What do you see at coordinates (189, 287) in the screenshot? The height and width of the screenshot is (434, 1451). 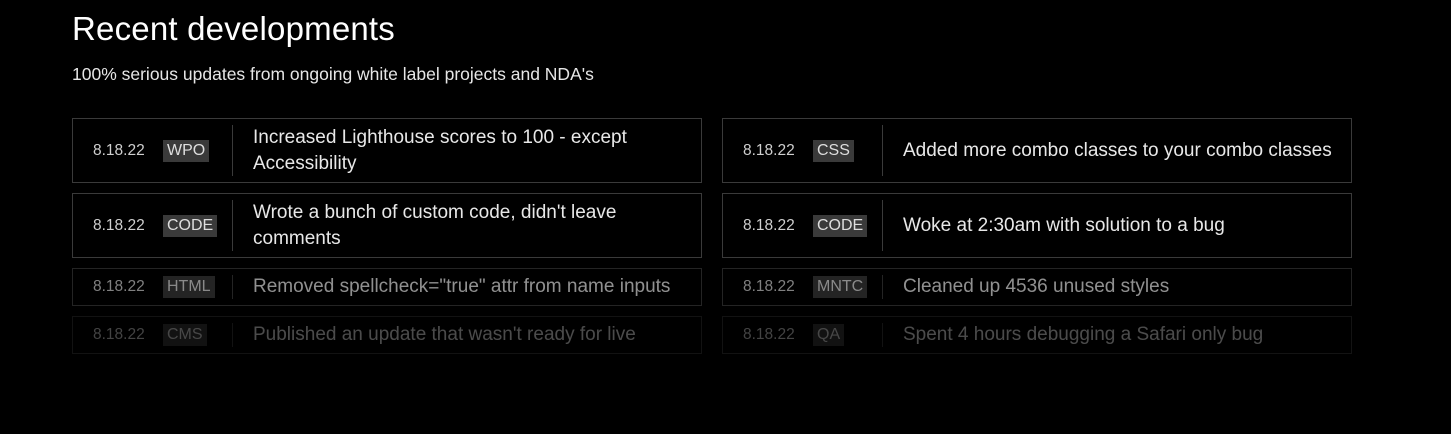 I see `update-tag: HTML` at bounding box center [189, 287].